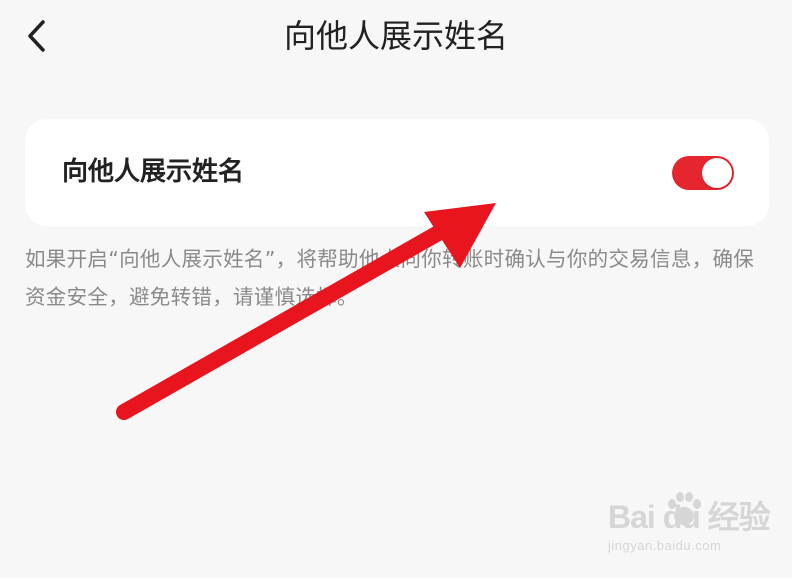 The width and height of the screenshot is (792, 578). I want to click on page-title: 向他人展示姓名, so click(395, 36).